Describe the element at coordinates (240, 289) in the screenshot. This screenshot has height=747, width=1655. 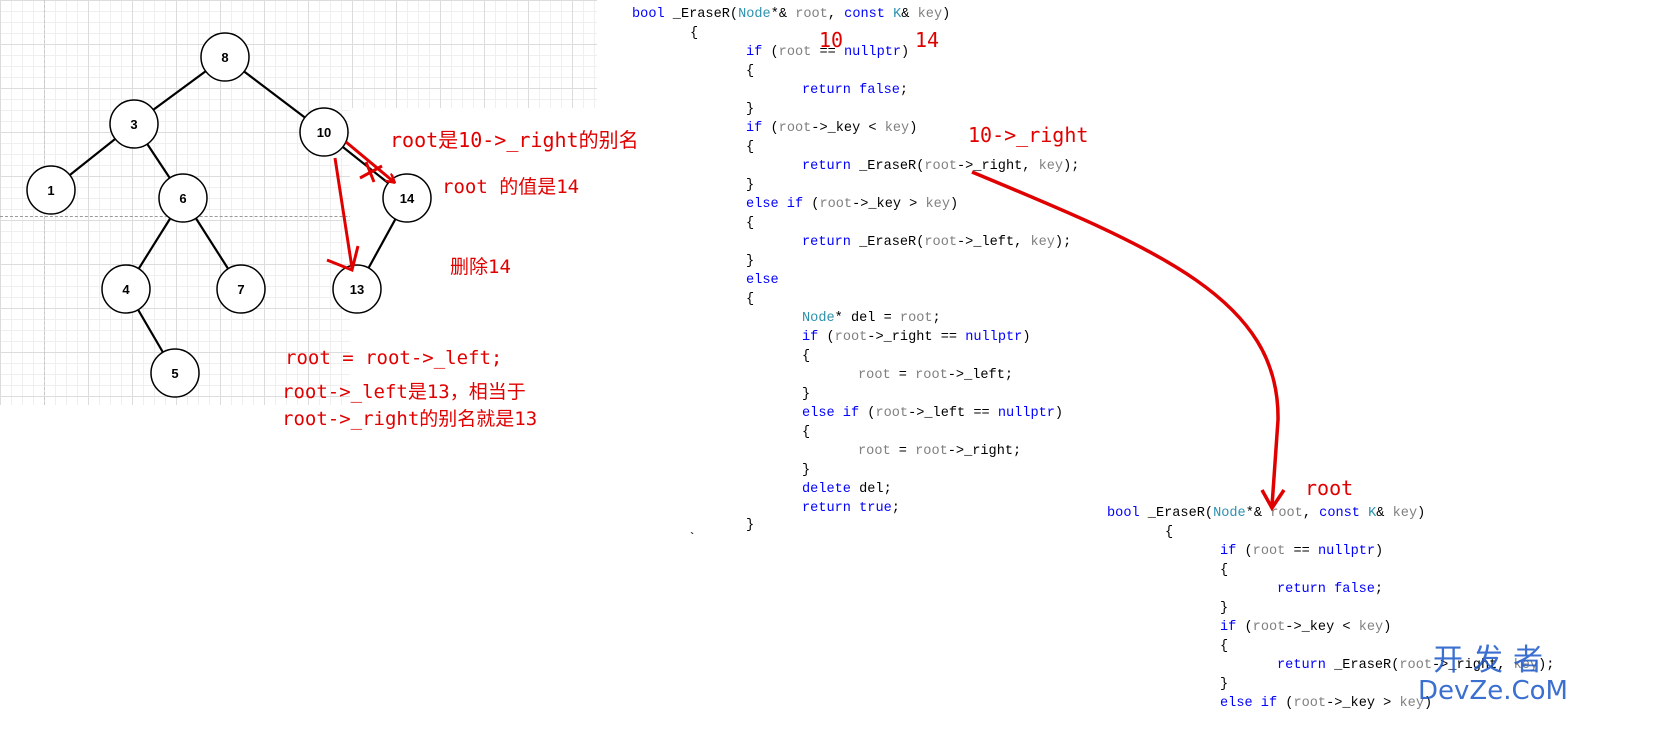
I see `tree-node-label: 7` at that location.